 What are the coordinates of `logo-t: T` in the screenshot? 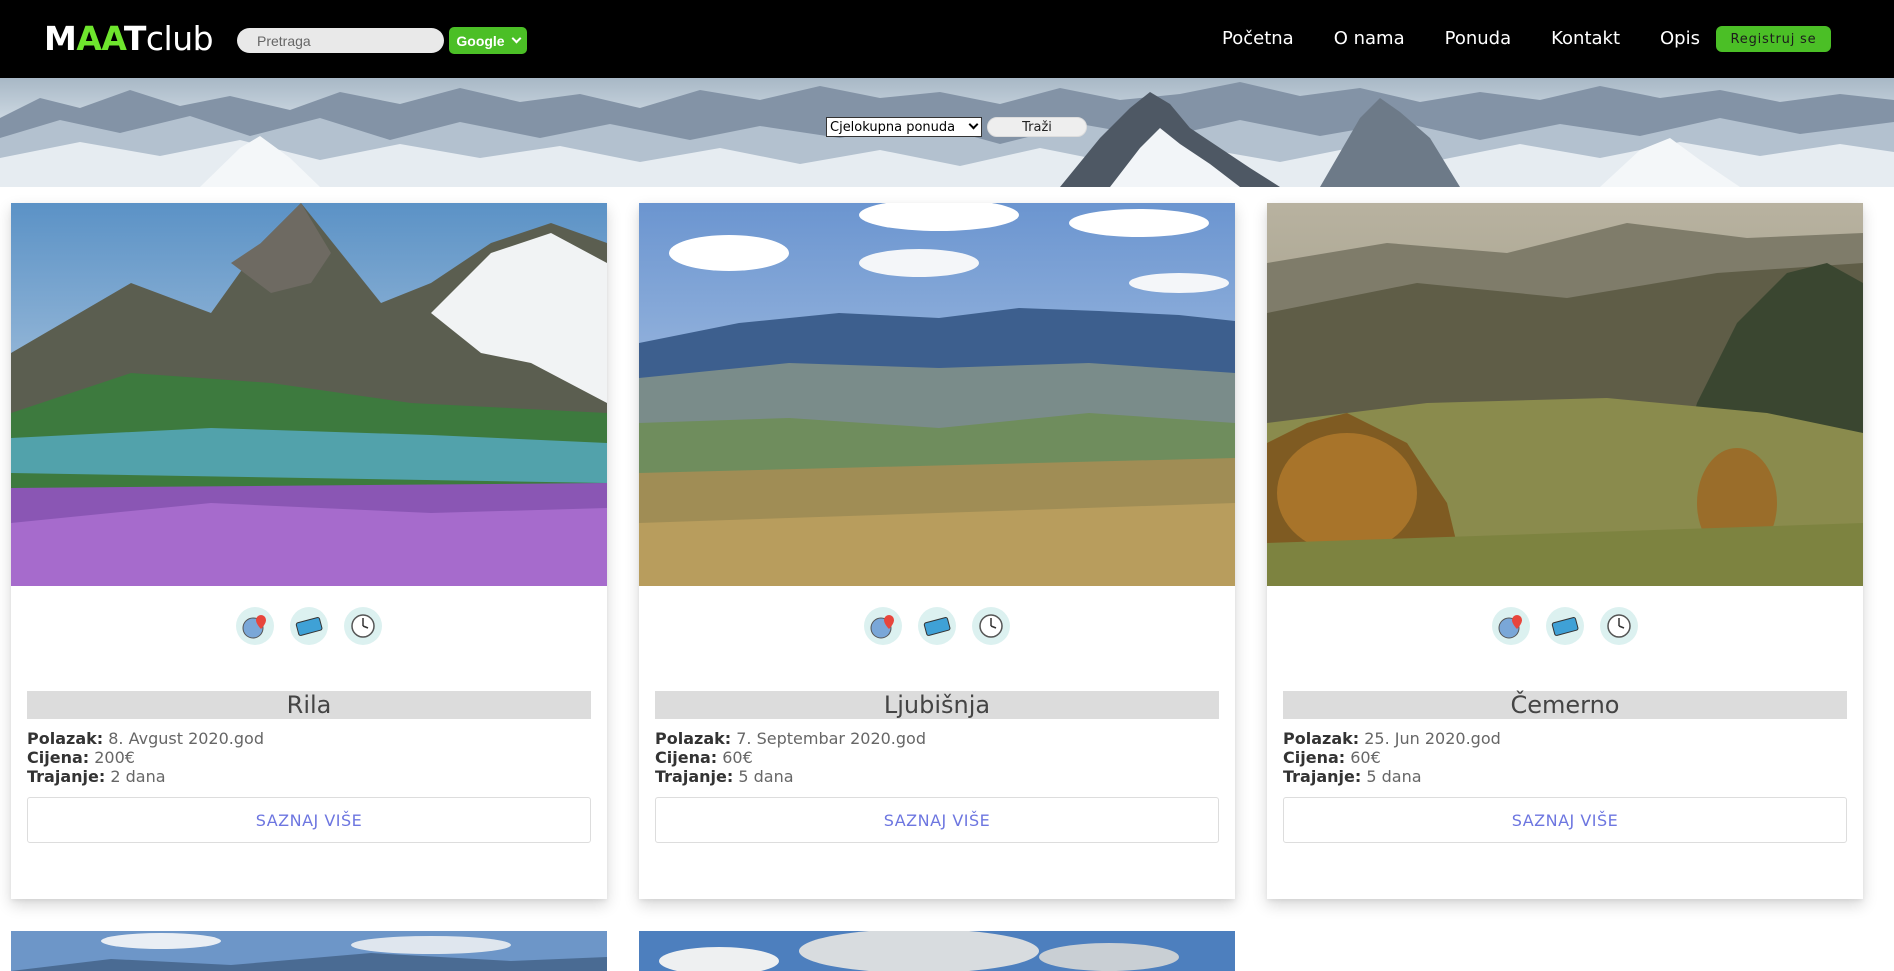 It's located at (135, 38).